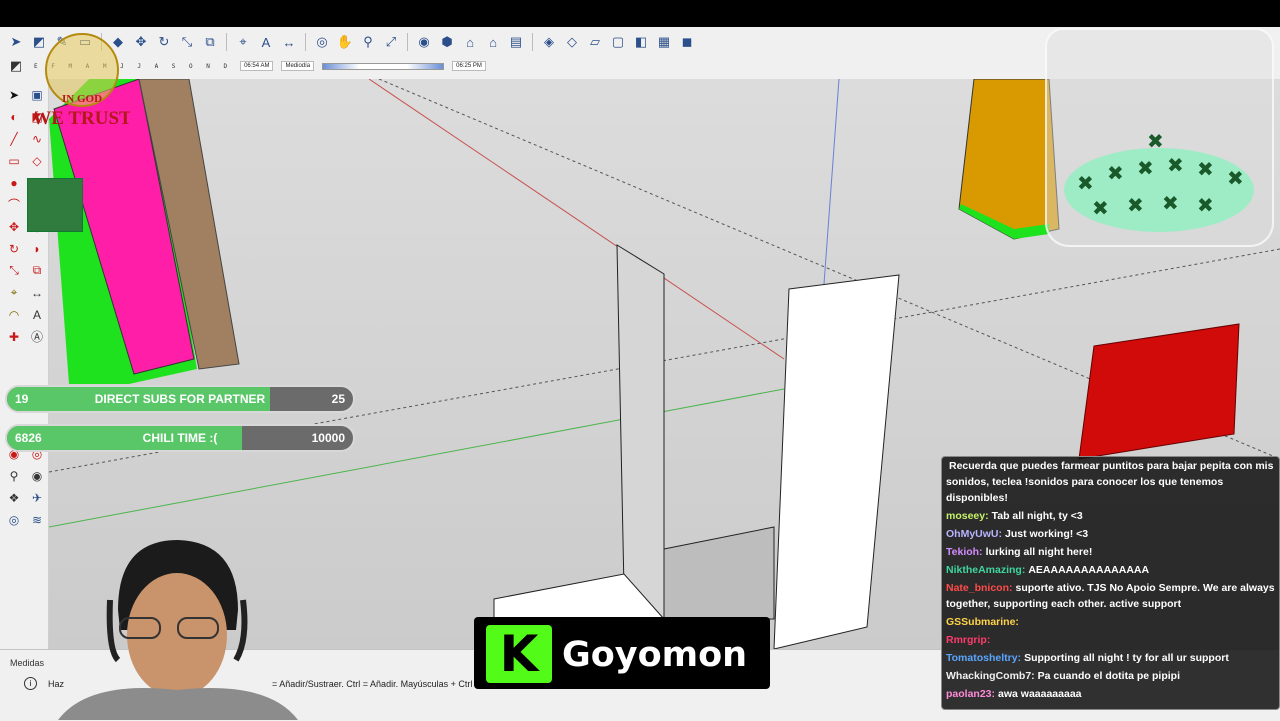 The height and width of the screenshot is (721, 1280). I want to click on top-black-bar, so click(640, 13).